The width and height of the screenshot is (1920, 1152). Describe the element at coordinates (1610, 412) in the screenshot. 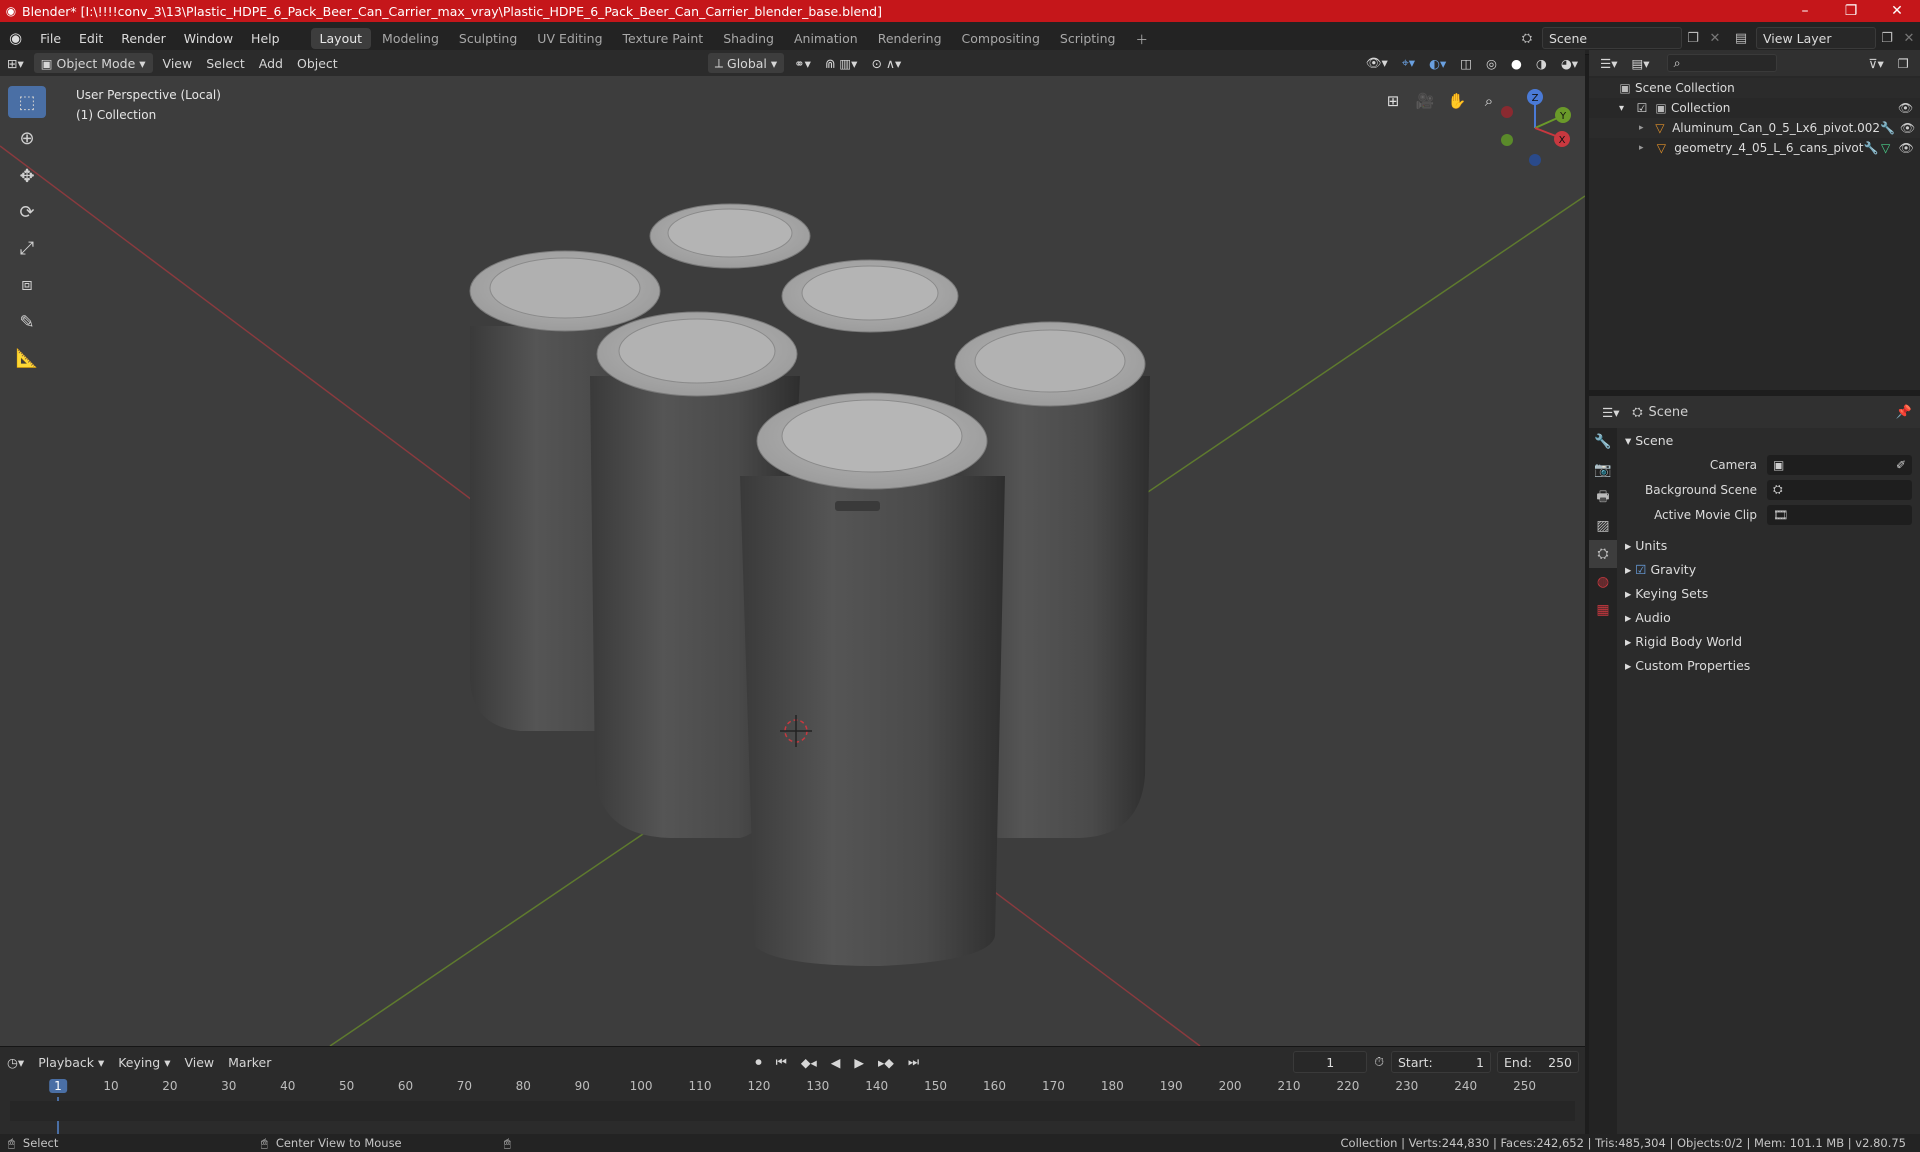

I see `properties-editor-icon: ☰▾` at that location.